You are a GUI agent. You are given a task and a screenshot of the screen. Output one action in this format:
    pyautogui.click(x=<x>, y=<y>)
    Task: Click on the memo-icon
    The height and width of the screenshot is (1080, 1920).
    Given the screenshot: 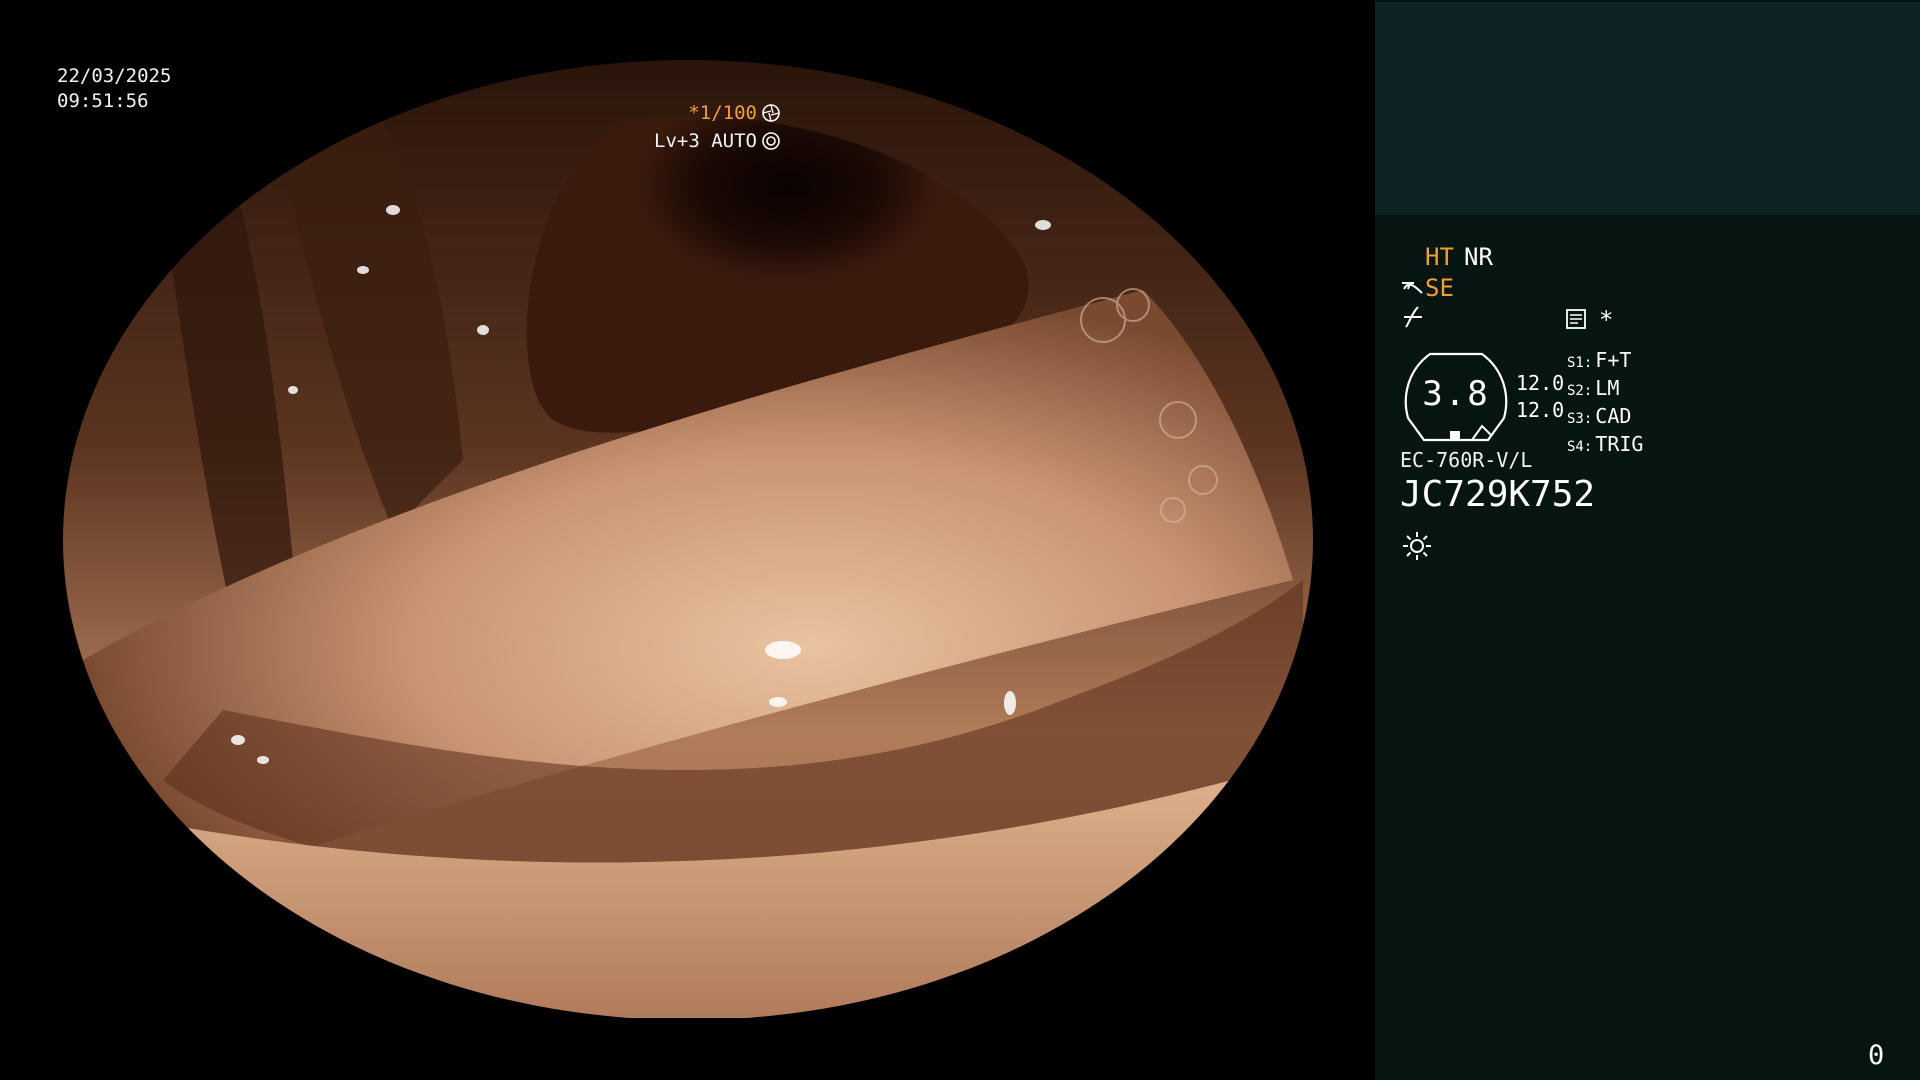 What is the action you would take?
    pyautogui.click(x=1576, y=319)
    